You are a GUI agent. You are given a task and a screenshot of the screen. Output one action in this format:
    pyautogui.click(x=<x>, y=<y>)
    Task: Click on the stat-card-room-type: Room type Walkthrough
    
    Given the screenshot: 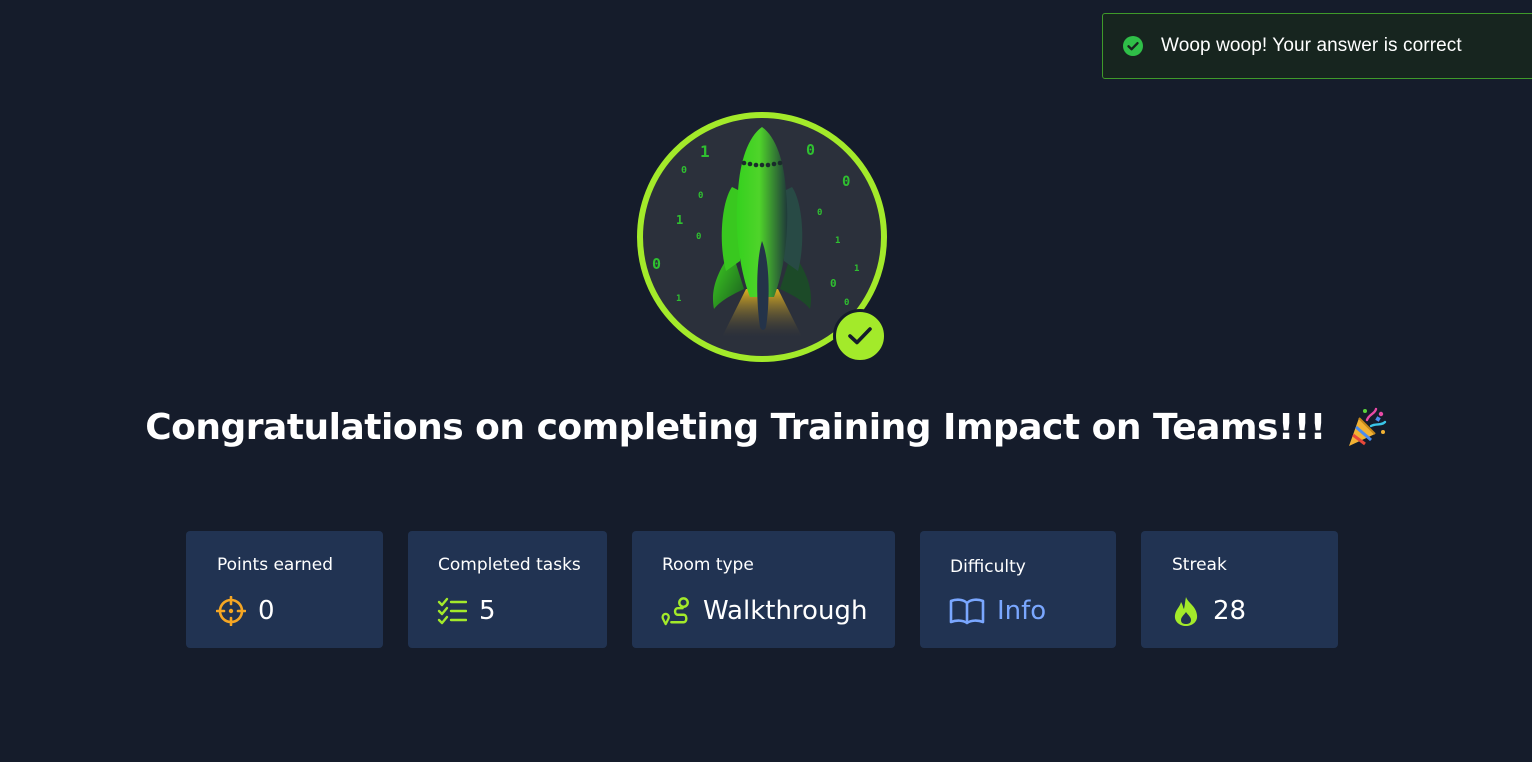 What is the action you would take?
    pyautogui.click(x=763, y=589)
    